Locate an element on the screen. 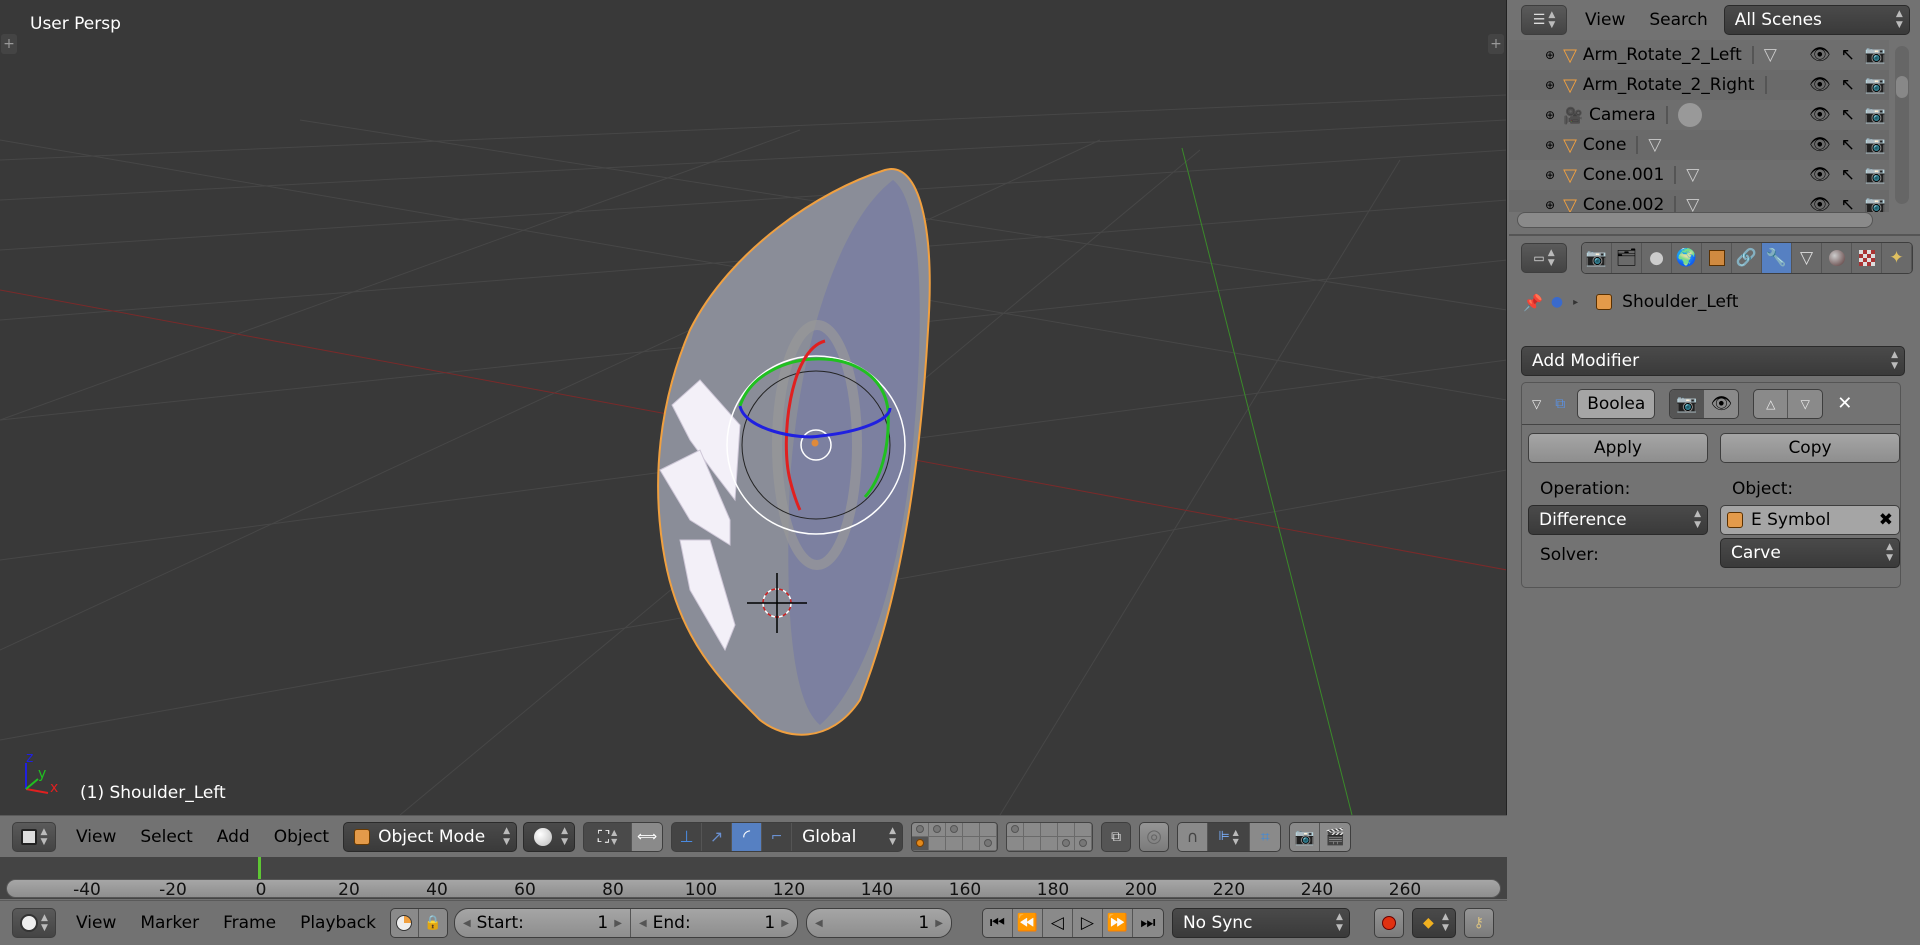 The height and width of the screenshot is (945, 1920). add-modifier-selector: Add Modifier ▲ ▼ is located at coordinates (1713, 361).